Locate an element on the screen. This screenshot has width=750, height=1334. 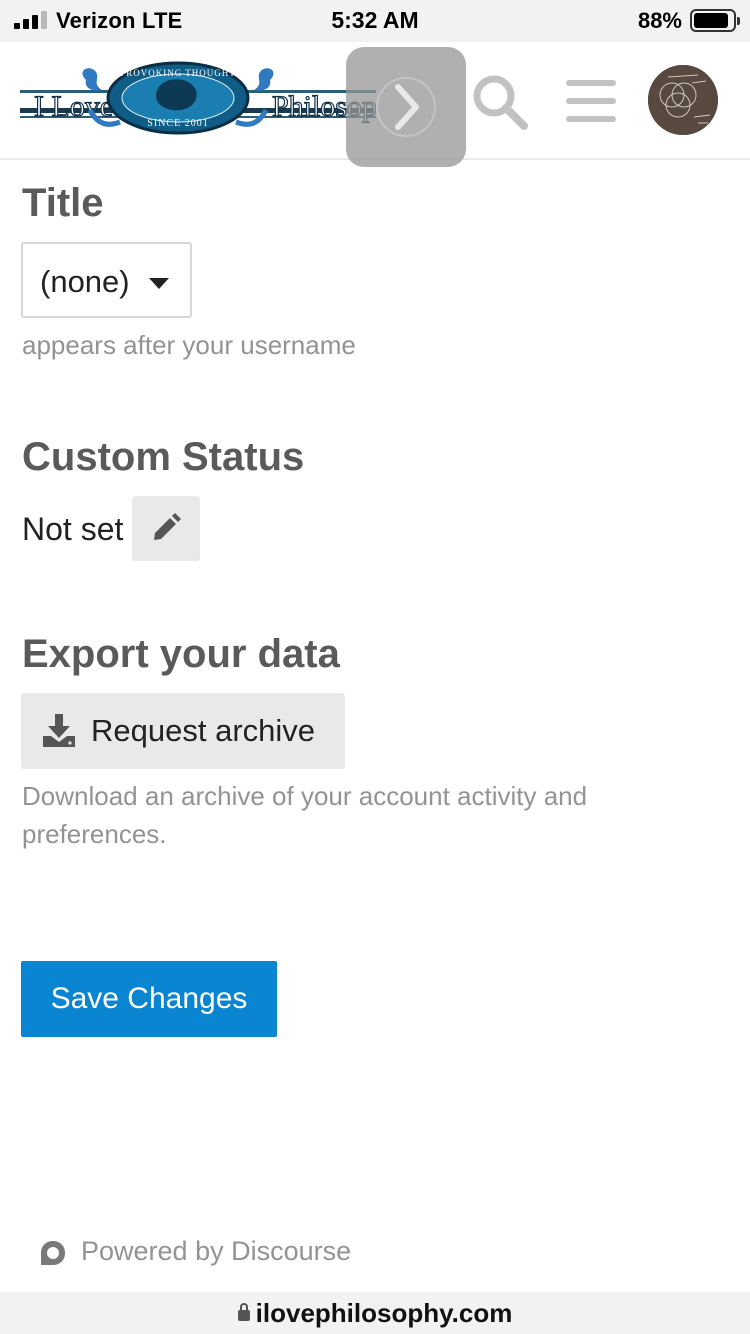
status-bar: Verizon LTE 5:32 AM 88% is located at coordinates (375, 21).